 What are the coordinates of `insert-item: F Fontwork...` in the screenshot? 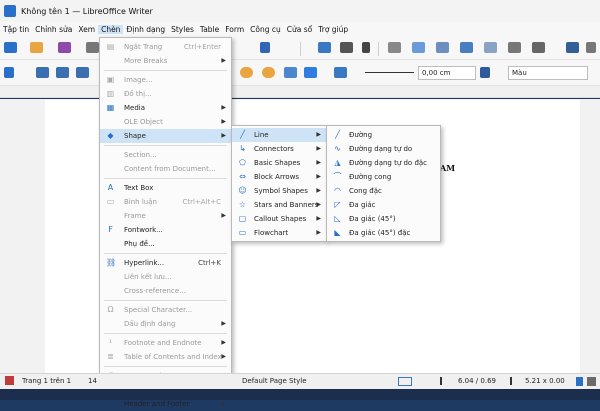 It's located at (165, 230).